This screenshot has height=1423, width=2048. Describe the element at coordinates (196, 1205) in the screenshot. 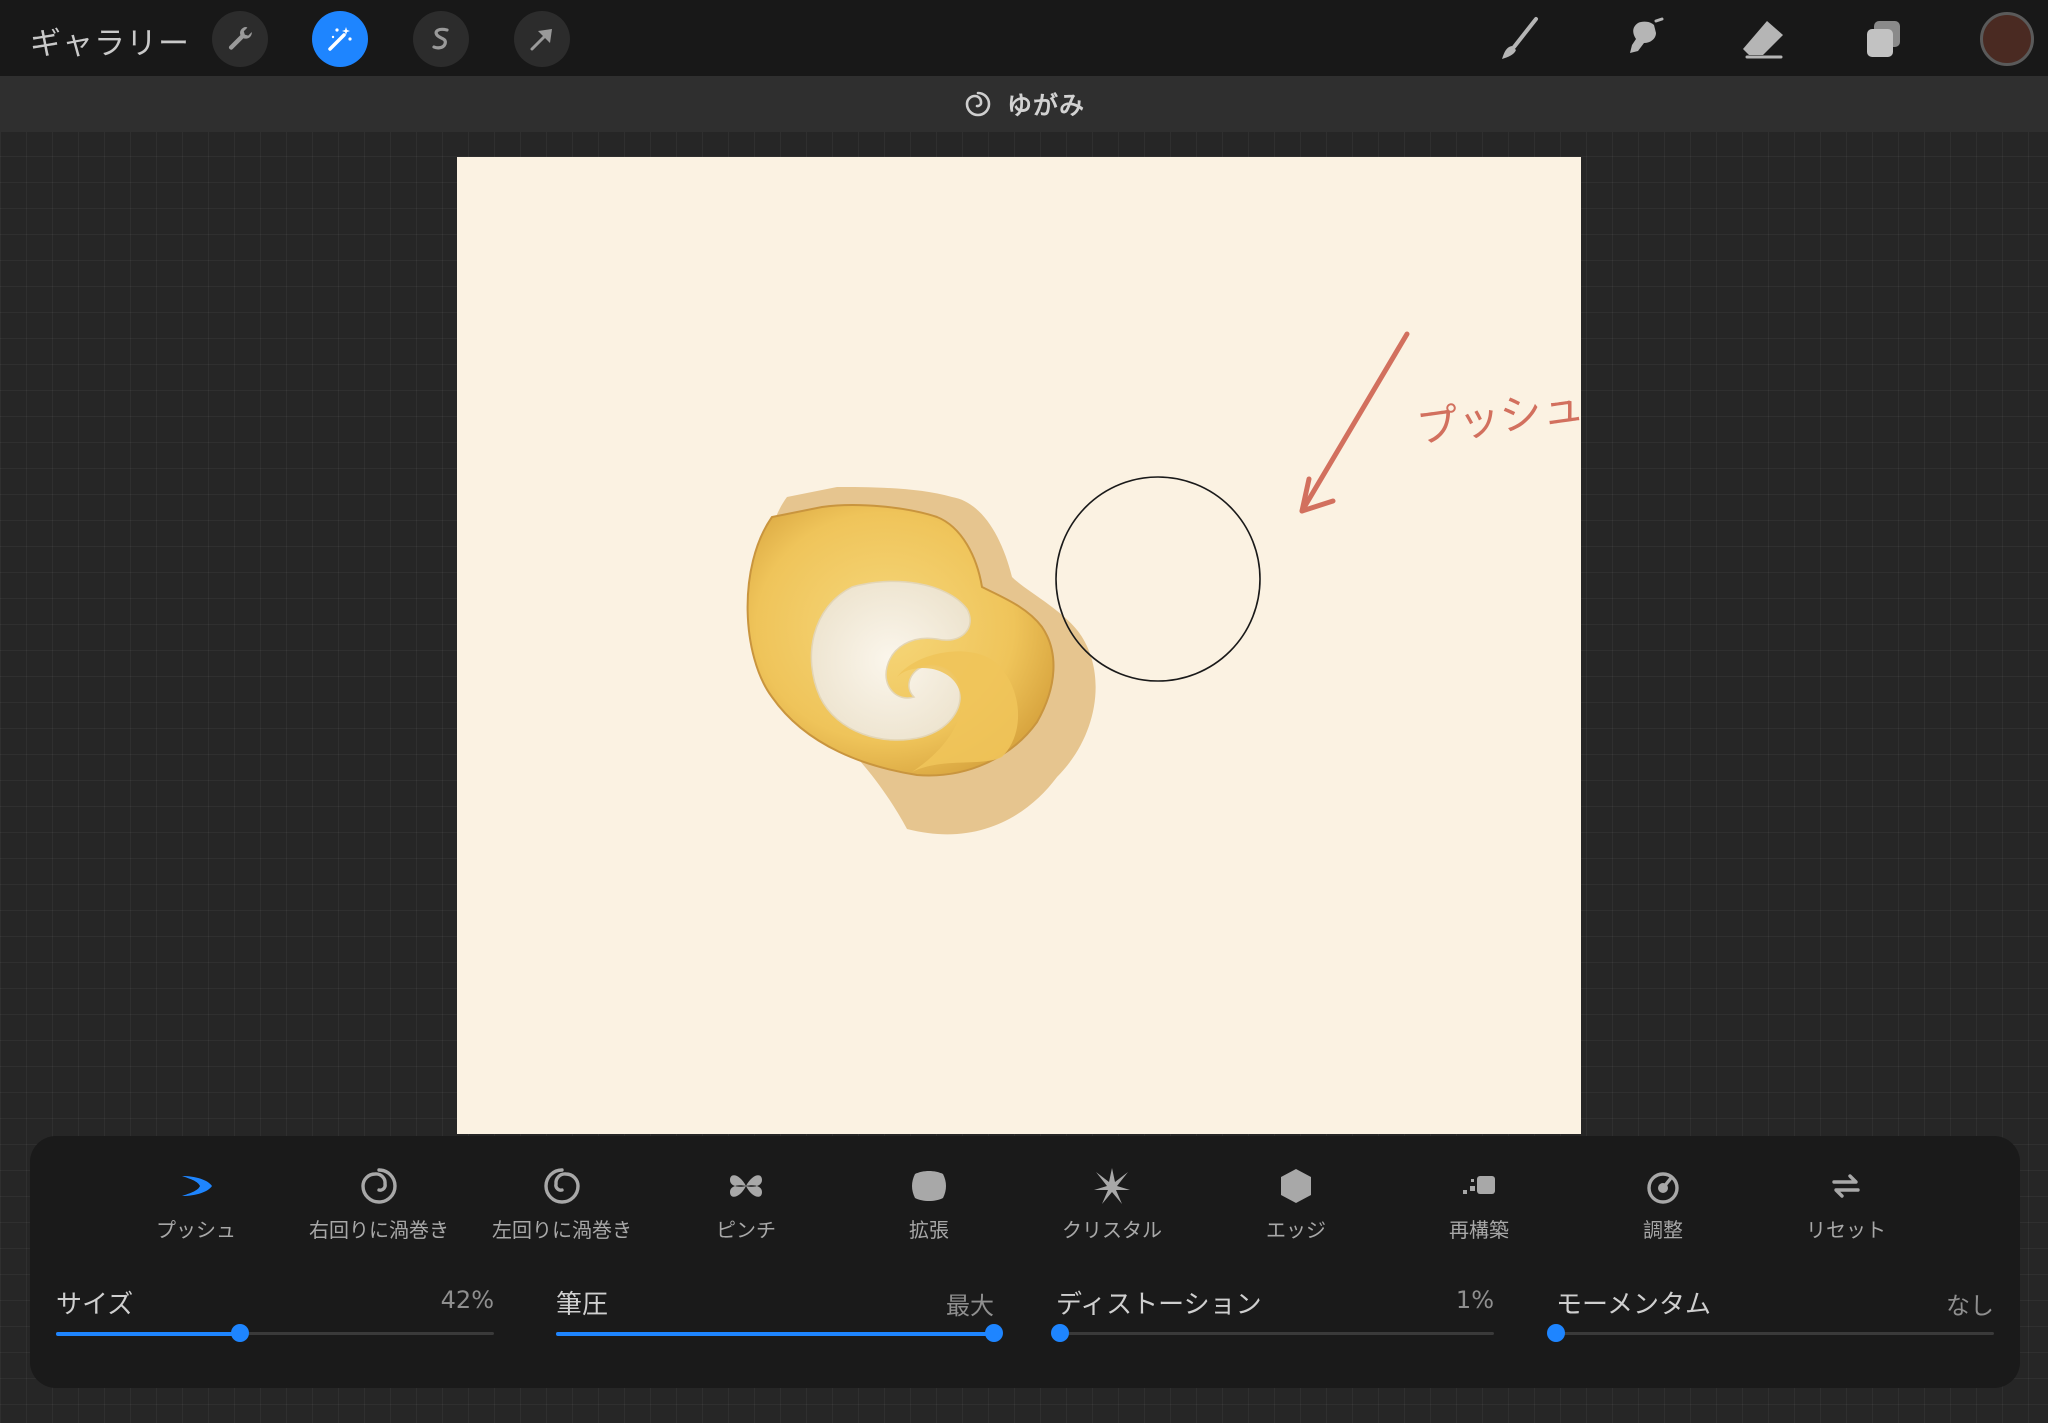

I see `mode-push: プッシュ` at that location.